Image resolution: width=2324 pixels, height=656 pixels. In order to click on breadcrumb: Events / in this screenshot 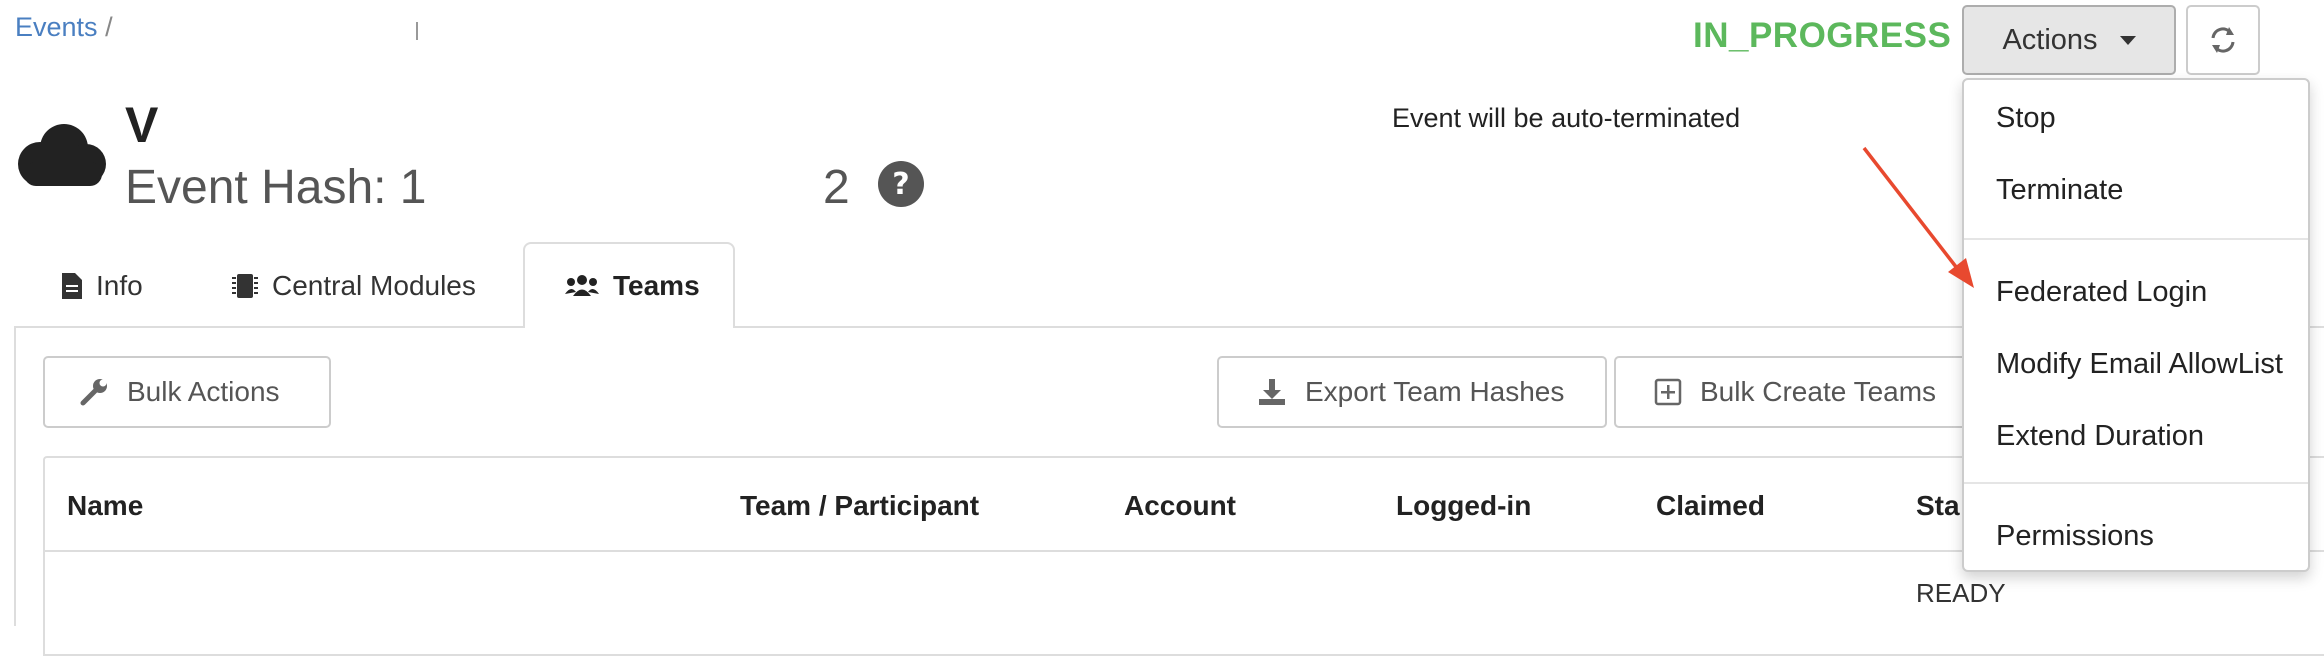, I will do `click(64, 27)`.